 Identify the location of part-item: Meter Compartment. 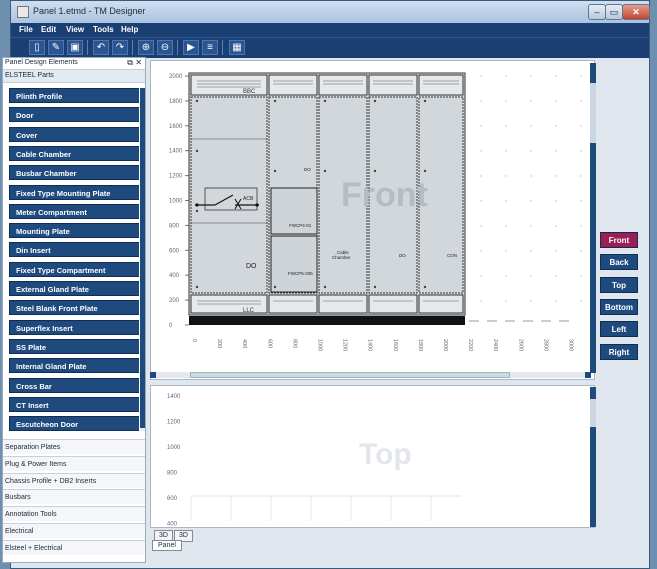
(74, 211).